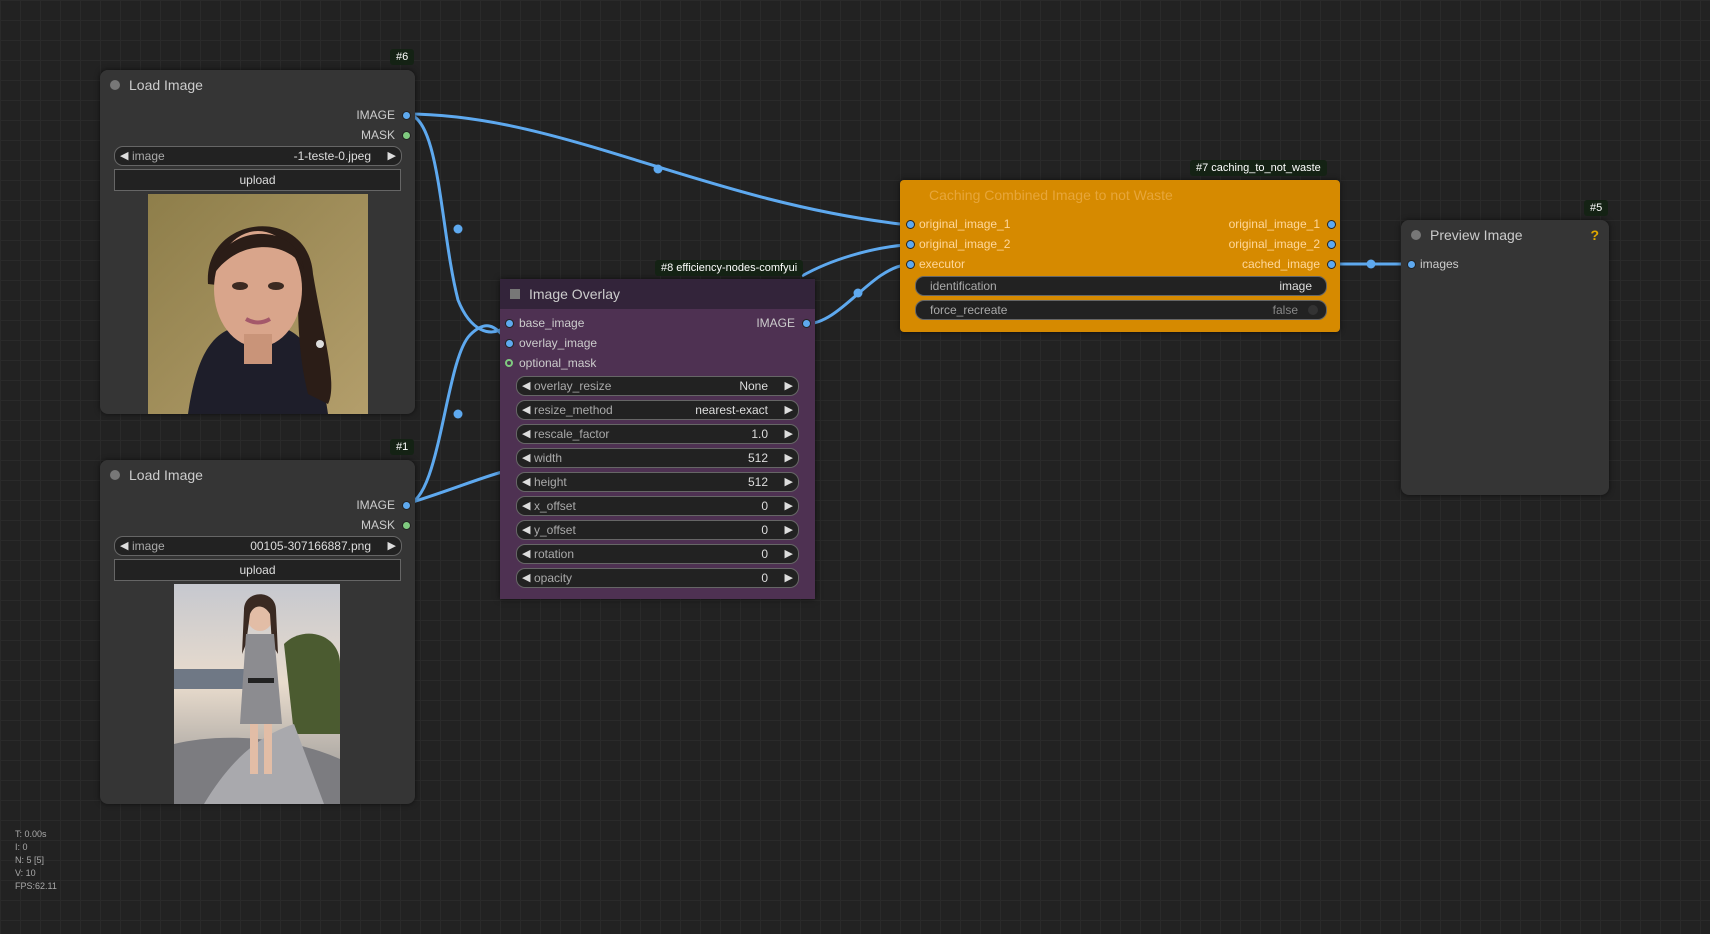 Image resolution: width=1710 pixels, height=934 pixels. I want to click on rescale-factor-widget: ◀ rescale_factor 1.0 ▶, so click(657, 434).